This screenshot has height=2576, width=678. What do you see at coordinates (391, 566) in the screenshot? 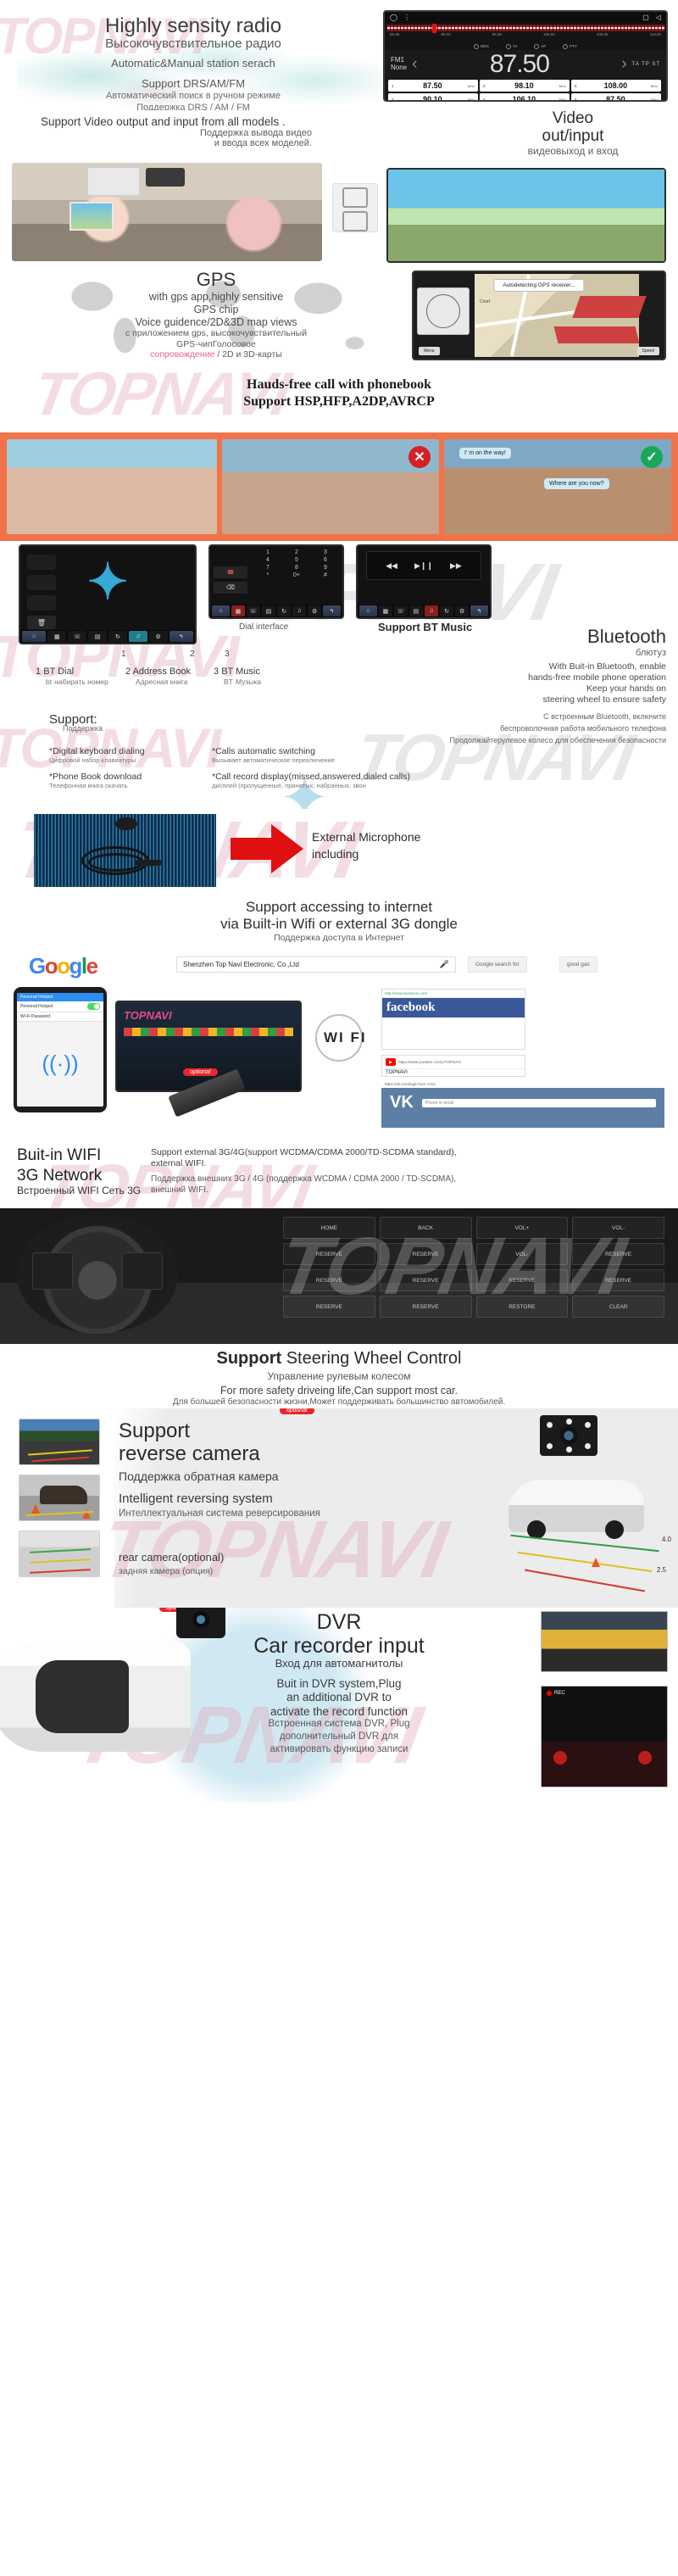
I see `prev-track-icon: ◀◀` at bounding box center [391, 566].